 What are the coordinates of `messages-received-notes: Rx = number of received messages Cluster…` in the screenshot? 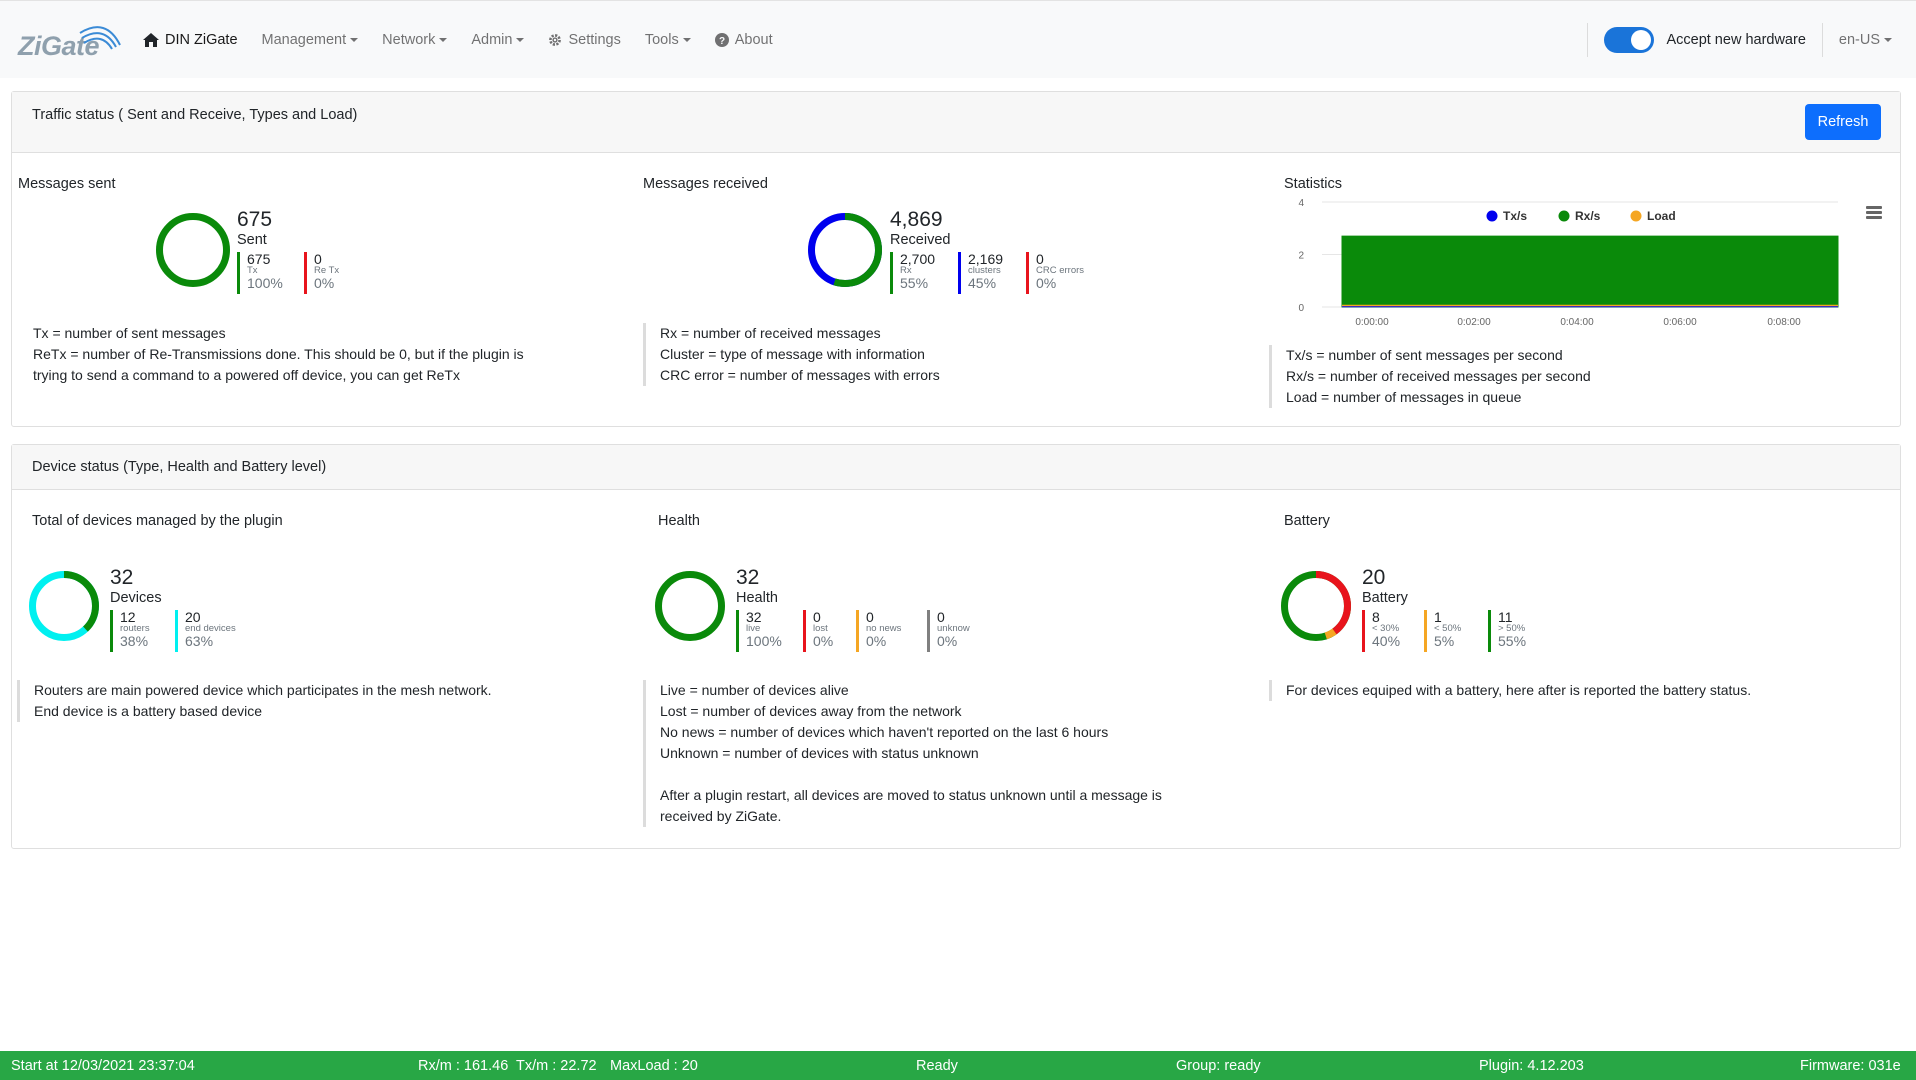 It's located at (791, 354).